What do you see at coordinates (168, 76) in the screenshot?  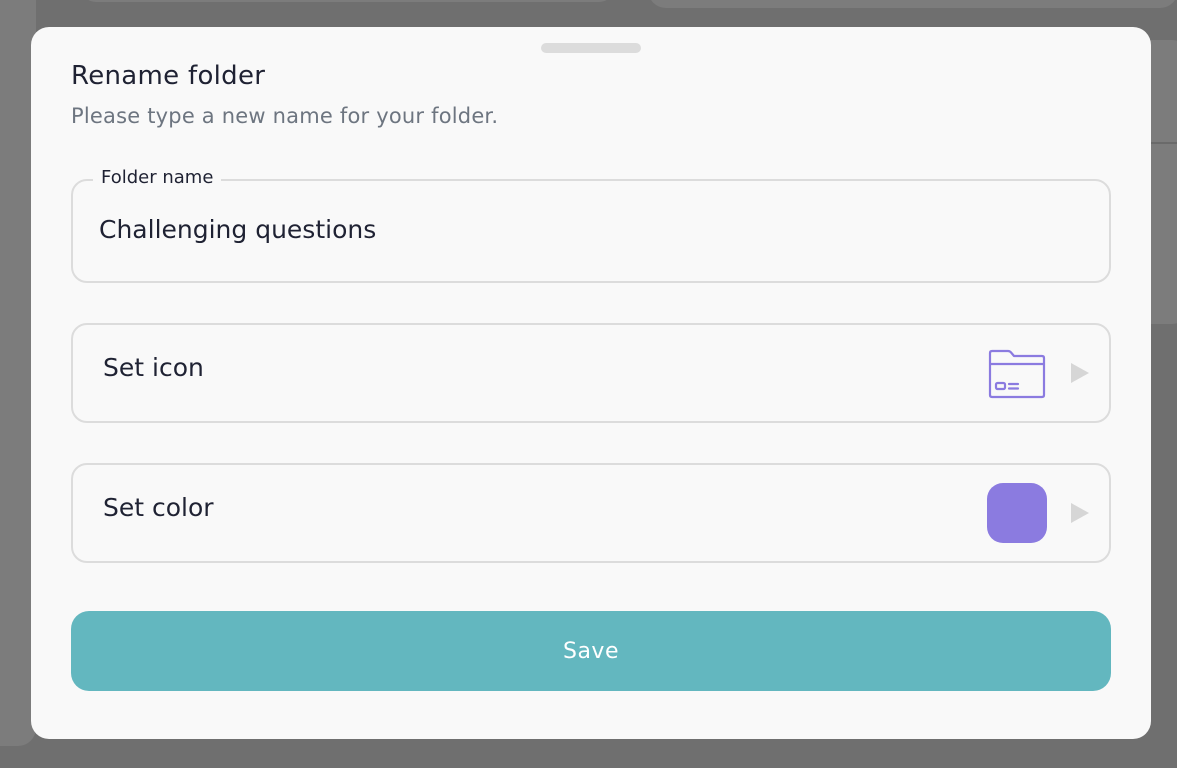 I see `dialog-title: Rename folder` at bounding box center [168, 76].